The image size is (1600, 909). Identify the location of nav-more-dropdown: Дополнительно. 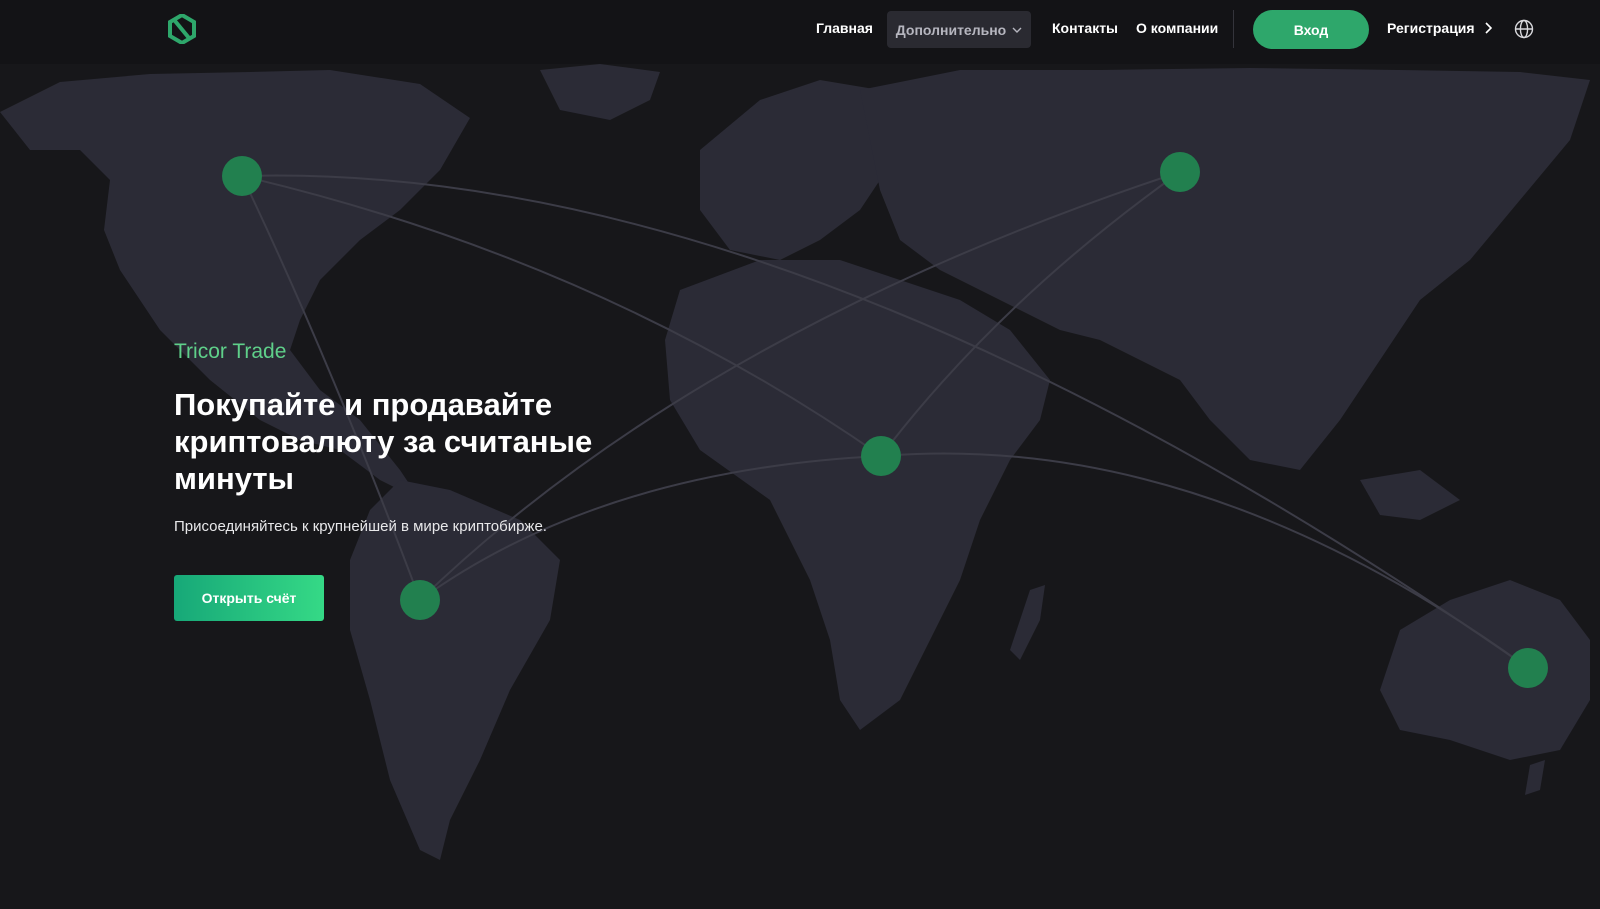
(959, 29).